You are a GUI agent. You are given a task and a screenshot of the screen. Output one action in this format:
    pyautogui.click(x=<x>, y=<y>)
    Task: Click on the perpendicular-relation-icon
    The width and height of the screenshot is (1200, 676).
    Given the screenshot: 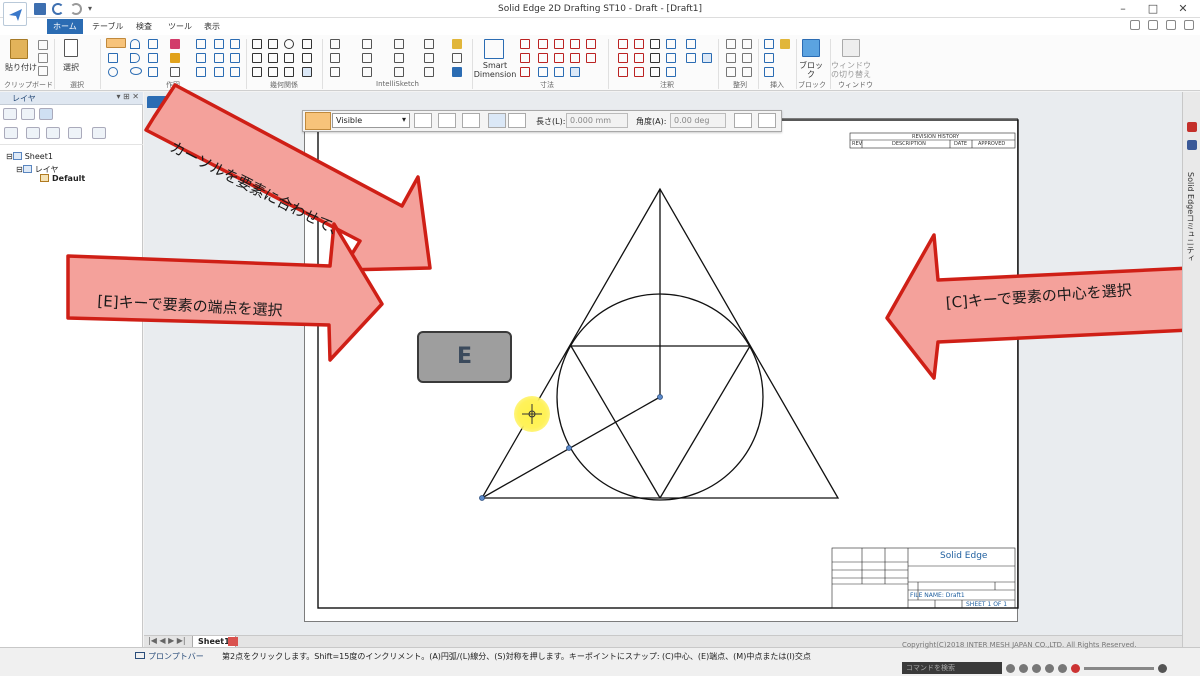 What is the action you would take?
    pyautogui.click(x=307, y=58)
    